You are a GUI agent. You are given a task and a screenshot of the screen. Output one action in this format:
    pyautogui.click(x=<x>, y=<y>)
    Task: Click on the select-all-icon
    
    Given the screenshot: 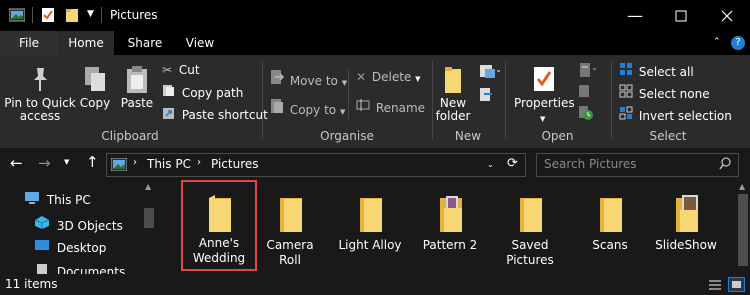 What is the action you would take?
    pyautogui.click(x=626, y=71)
    